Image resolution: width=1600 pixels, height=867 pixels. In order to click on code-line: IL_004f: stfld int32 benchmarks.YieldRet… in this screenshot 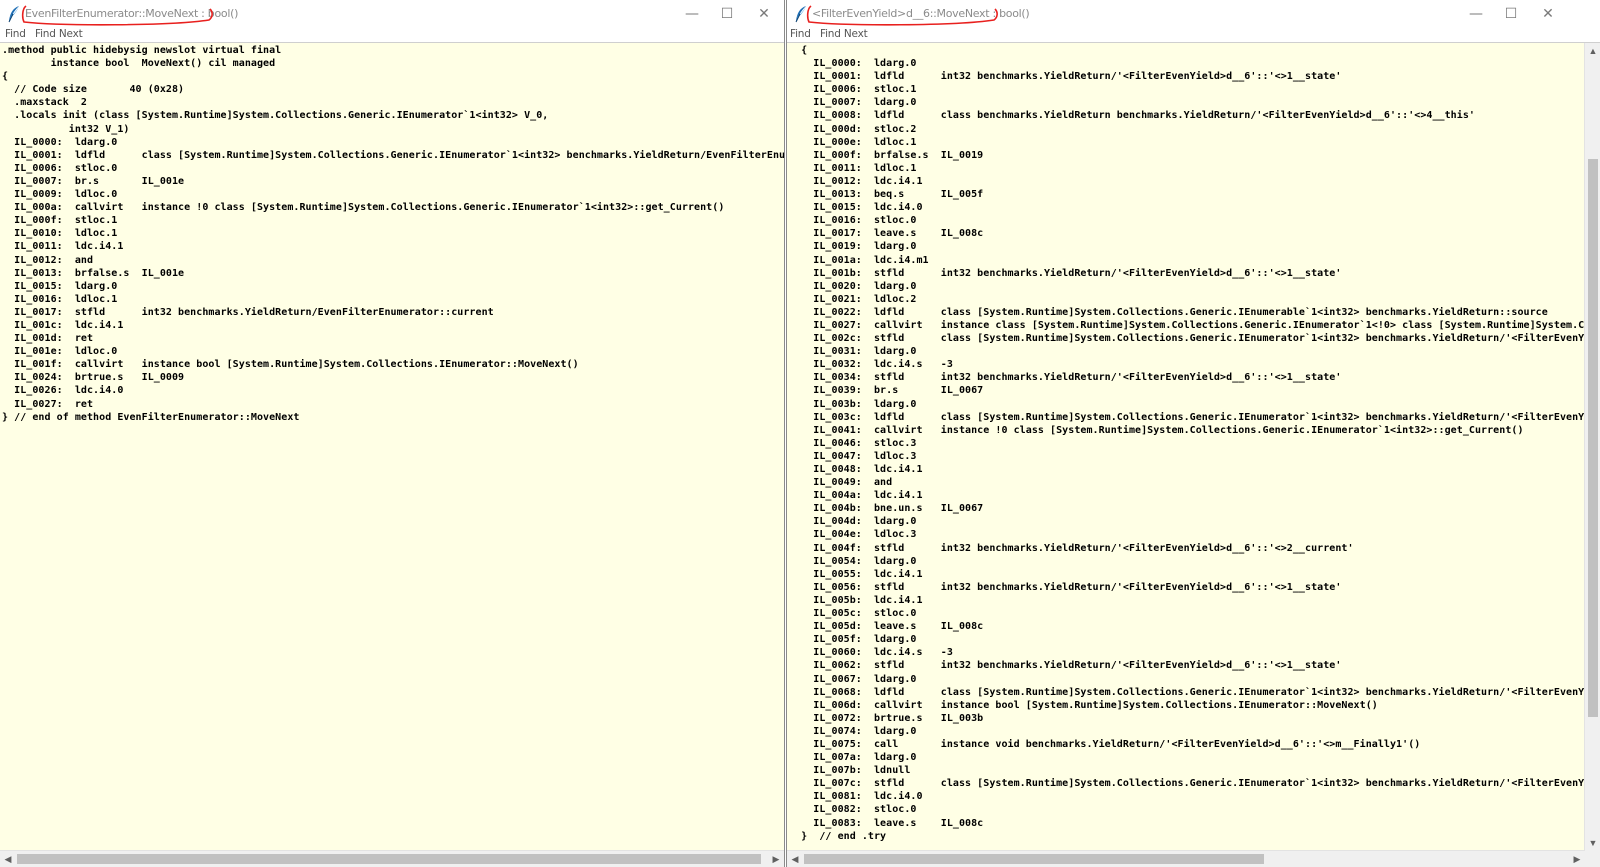, I will do `click(1071, 548)`.